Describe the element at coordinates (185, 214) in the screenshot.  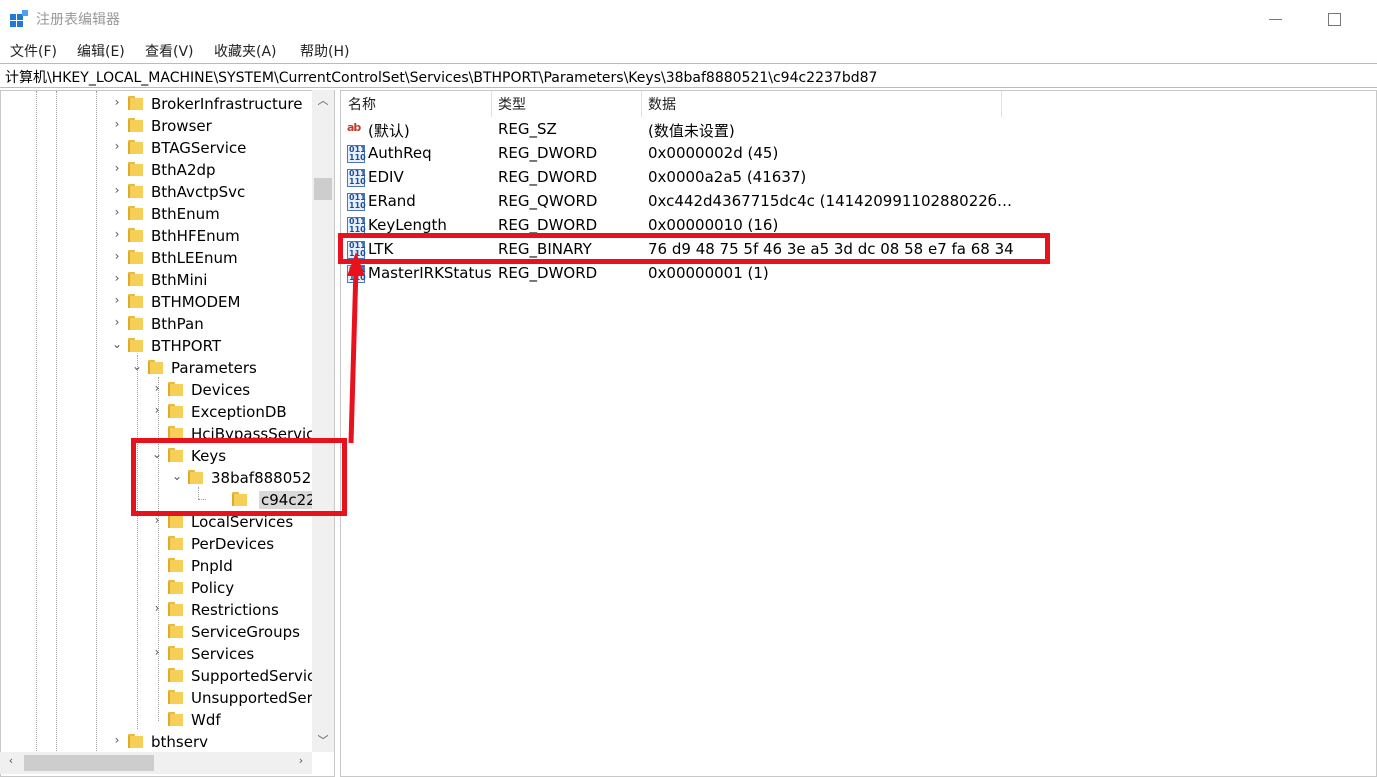
I see `tree-item-label: BthEnum` at that location.